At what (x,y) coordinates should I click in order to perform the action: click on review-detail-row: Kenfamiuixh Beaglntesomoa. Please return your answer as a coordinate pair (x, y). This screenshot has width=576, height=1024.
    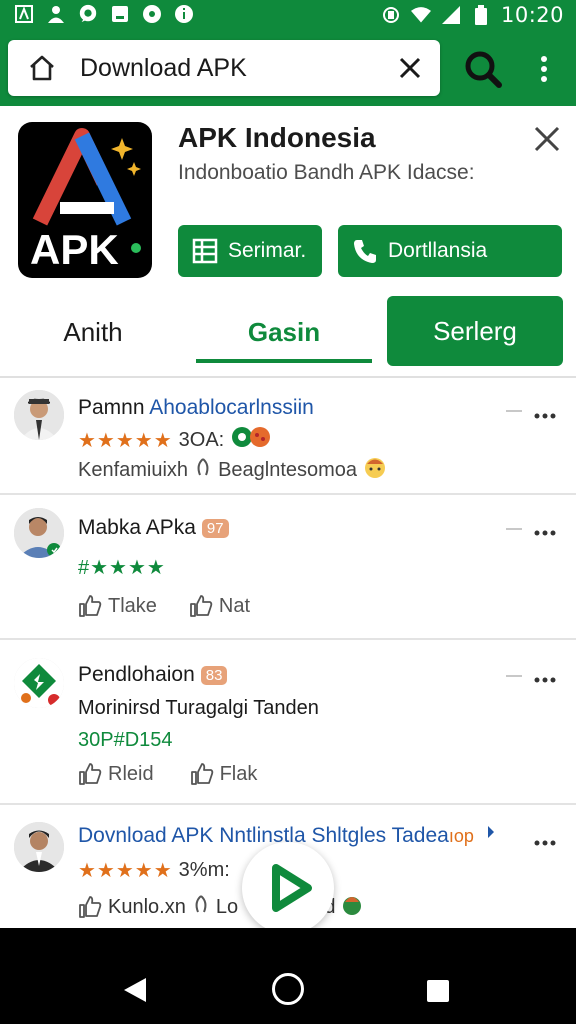
    Looking at the image, I should click on (232, 470).